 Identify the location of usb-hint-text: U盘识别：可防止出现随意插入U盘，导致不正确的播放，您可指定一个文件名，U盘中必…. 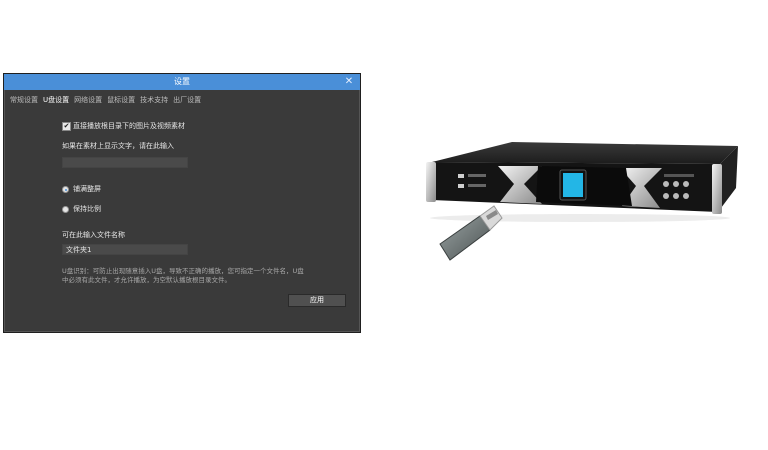
(183, 275).